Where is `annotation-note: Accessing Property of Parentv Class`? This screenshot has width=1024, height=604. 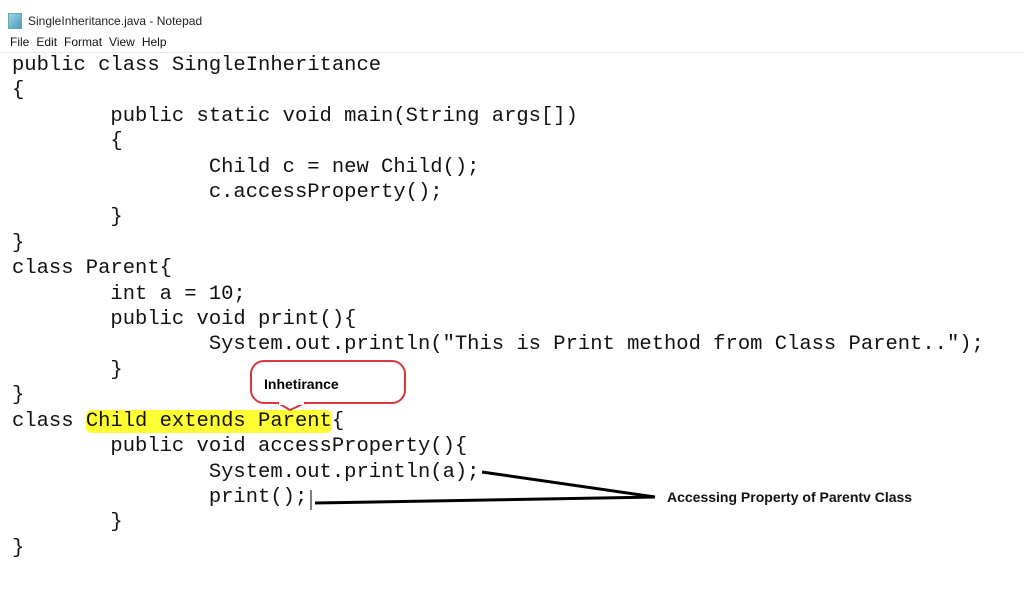 annotation-note: Accessing Property of Parentv Class is located at coordinates (790, 497).